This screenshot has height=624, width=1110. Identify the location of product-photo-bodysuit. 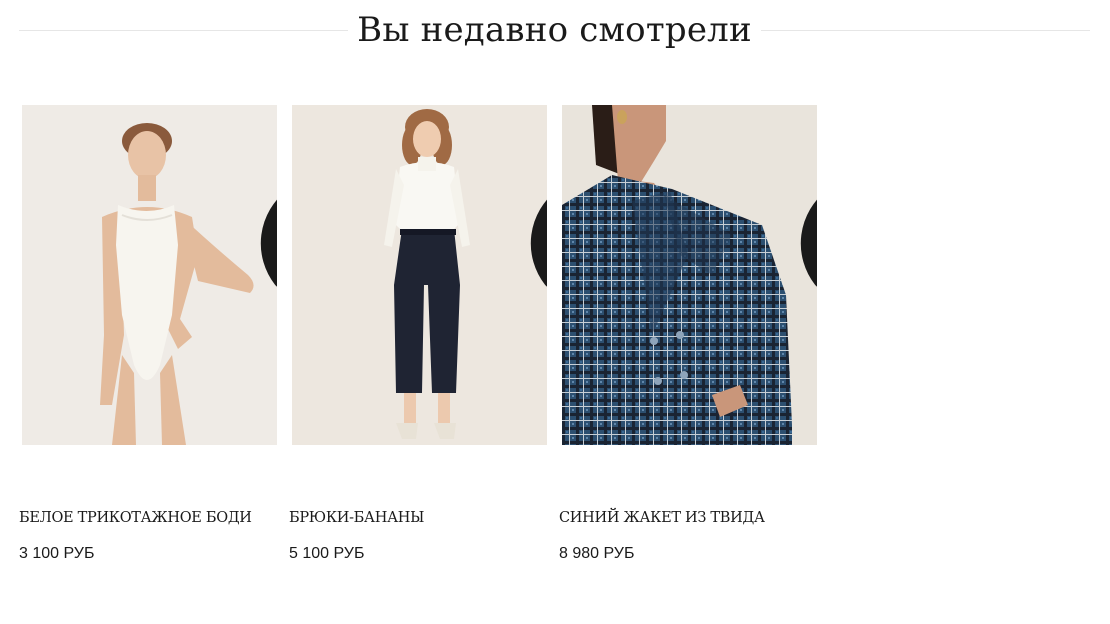
(149, 275).